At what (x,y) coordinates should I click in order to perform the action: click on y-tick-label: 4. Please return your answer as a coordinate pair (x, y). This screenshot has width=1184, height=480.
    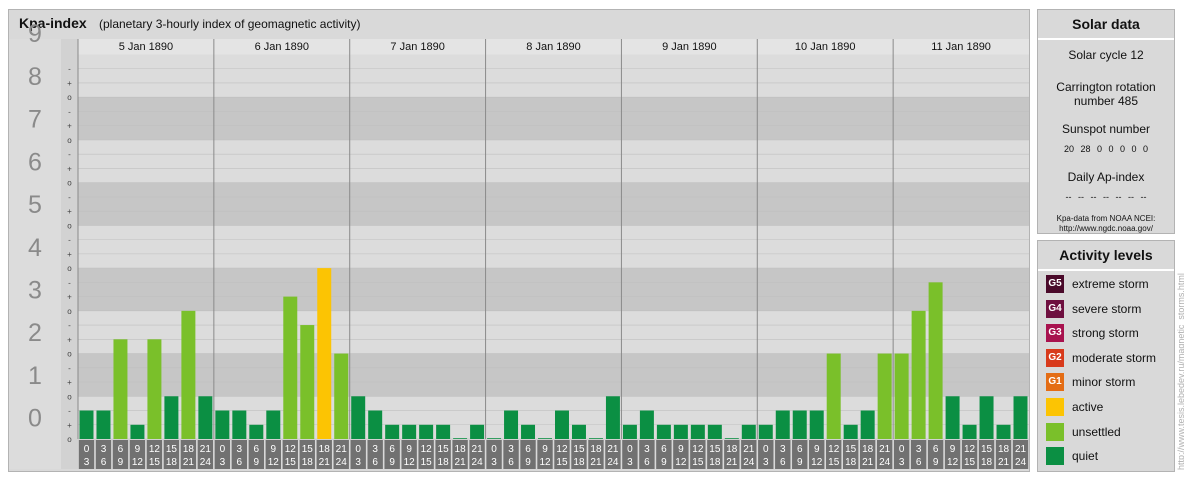
    Looking at the image, I should click on (35, 248).